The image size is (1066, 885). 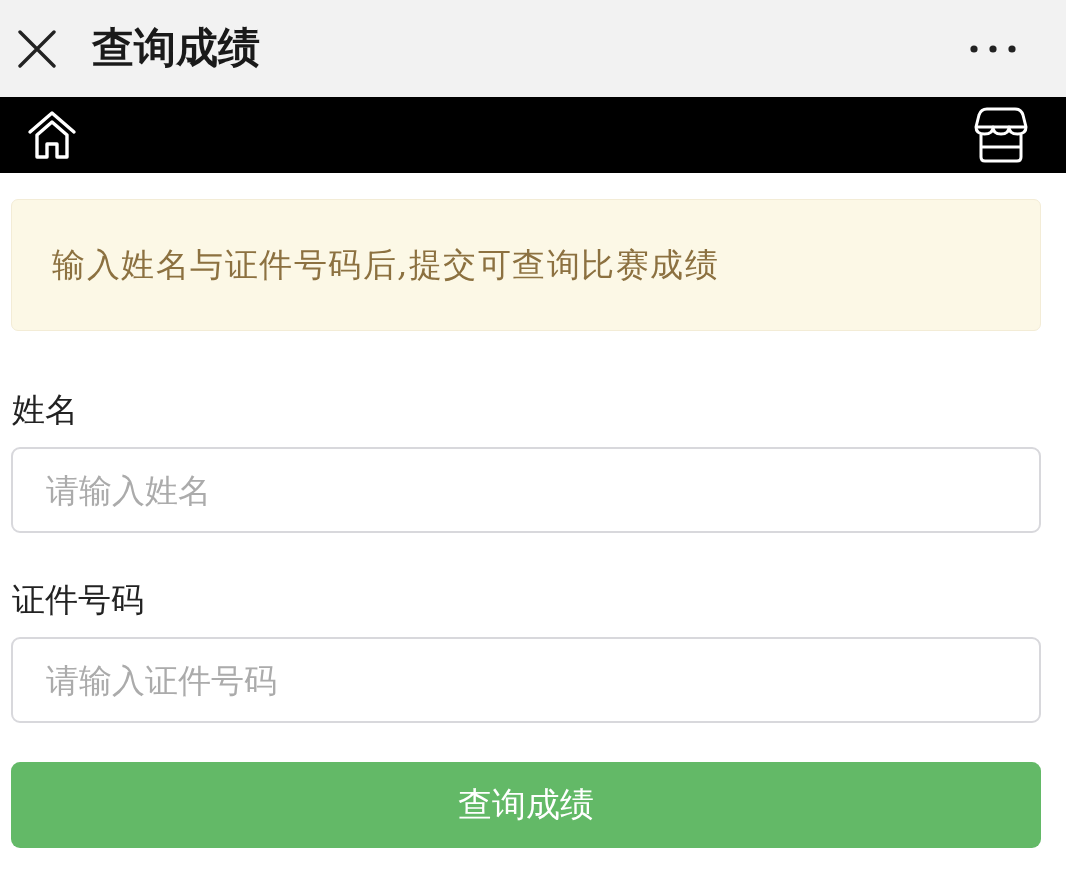 I want to click on input-field: 请输入姓名, so click(x=526, y=490).